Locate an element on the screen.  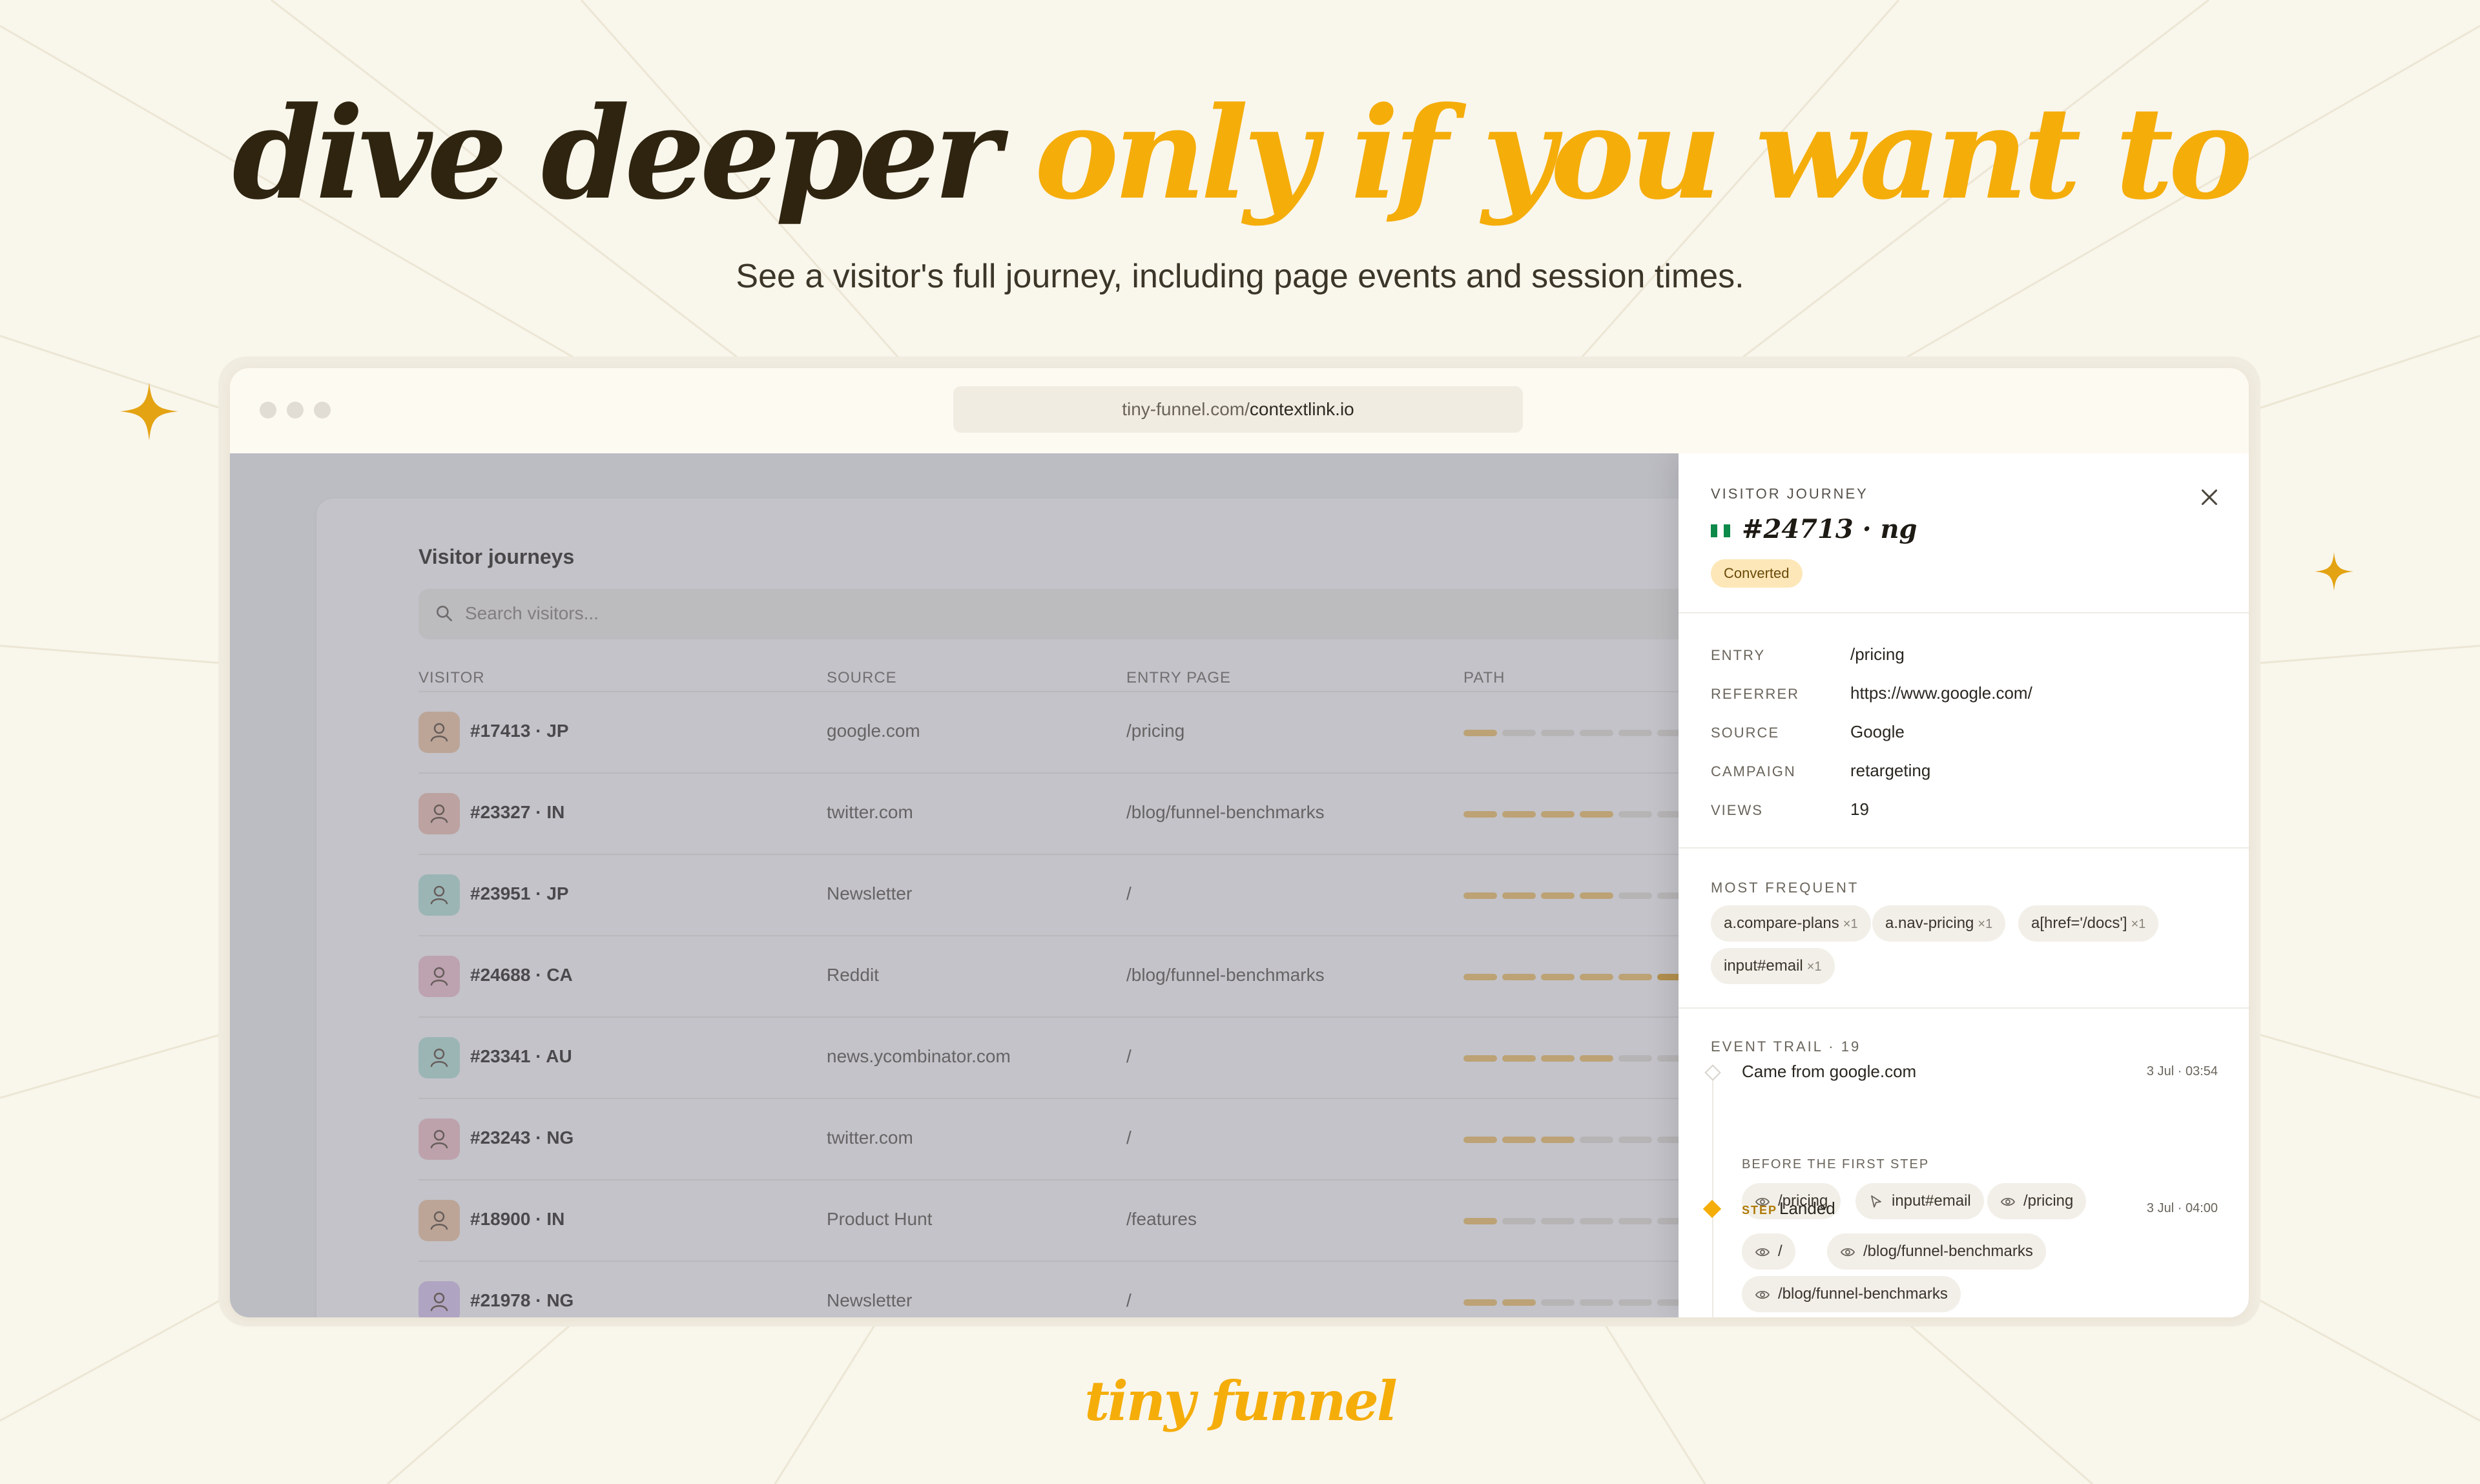
headline: dive deeper only if you want to is located at coordinates (1240, 154).